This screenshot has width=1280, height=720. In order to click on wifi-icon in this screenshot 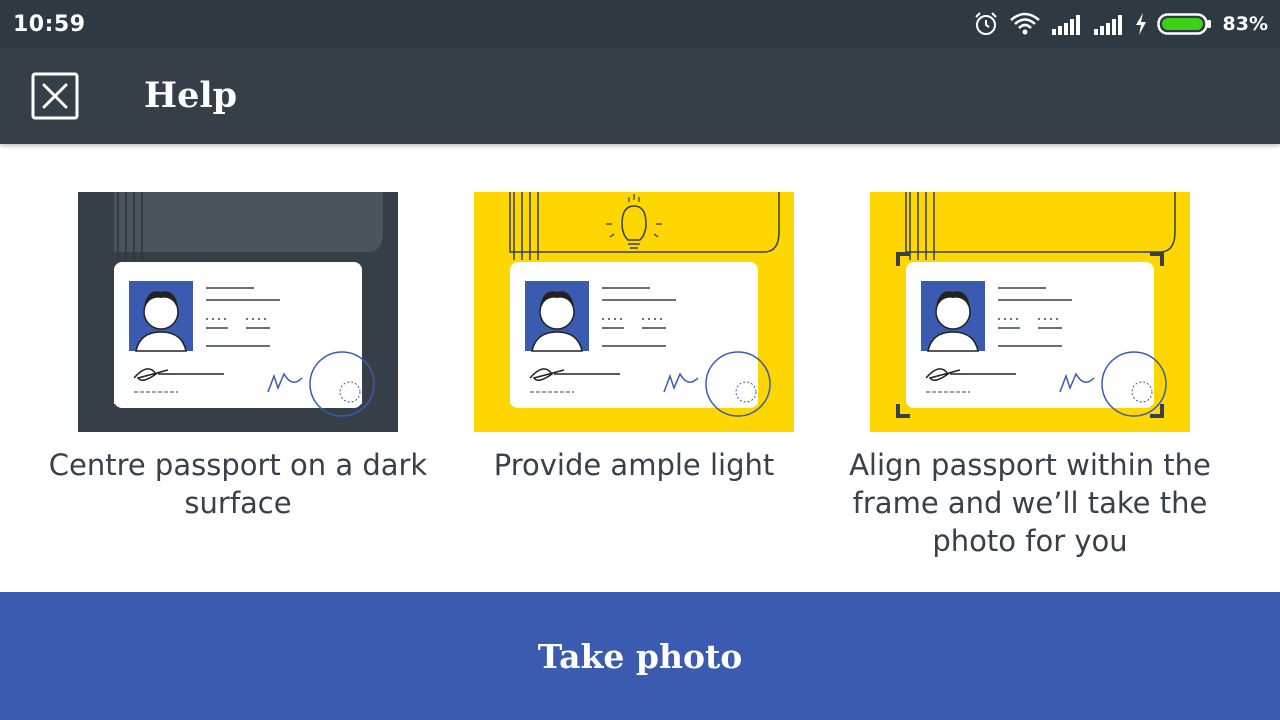, I will do `click(1025, 24)`.